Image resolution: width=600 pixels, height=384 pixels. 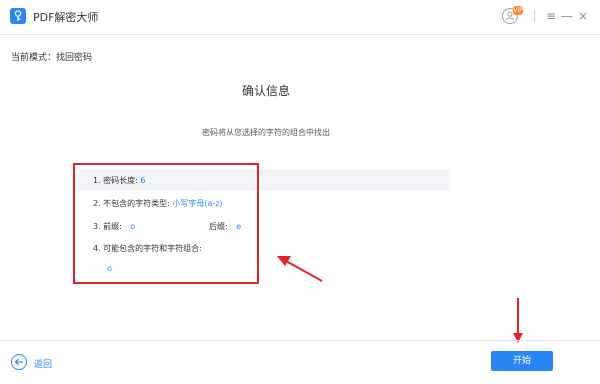 What do you see at coordinates (522, 361) in the screenshot?
I see `start-button: 开始` at bounding box center [522, 361].